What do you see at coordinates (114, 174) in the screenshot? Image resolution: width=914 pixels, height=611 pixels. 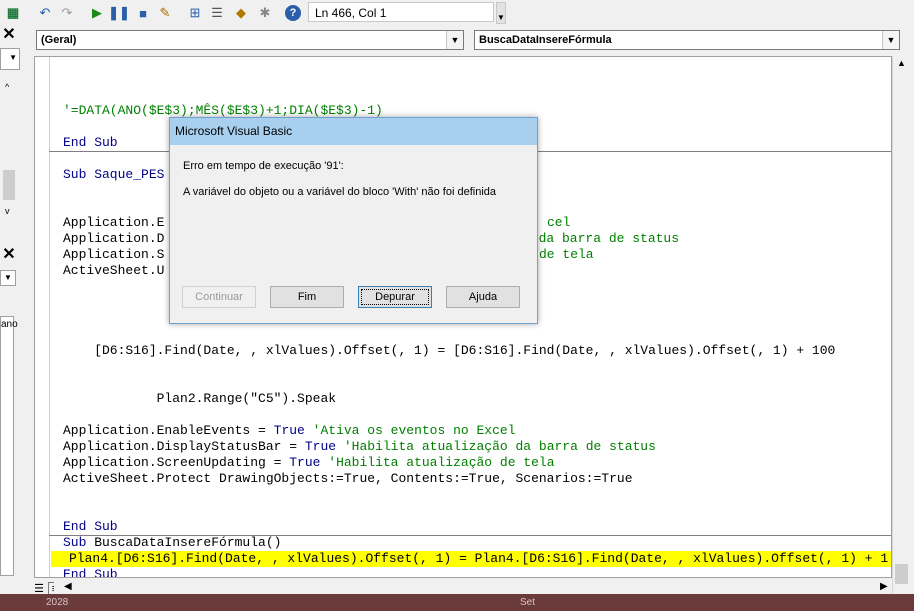 I see `code-line: Sub Saque_PES` at bounding box center [114, 174].